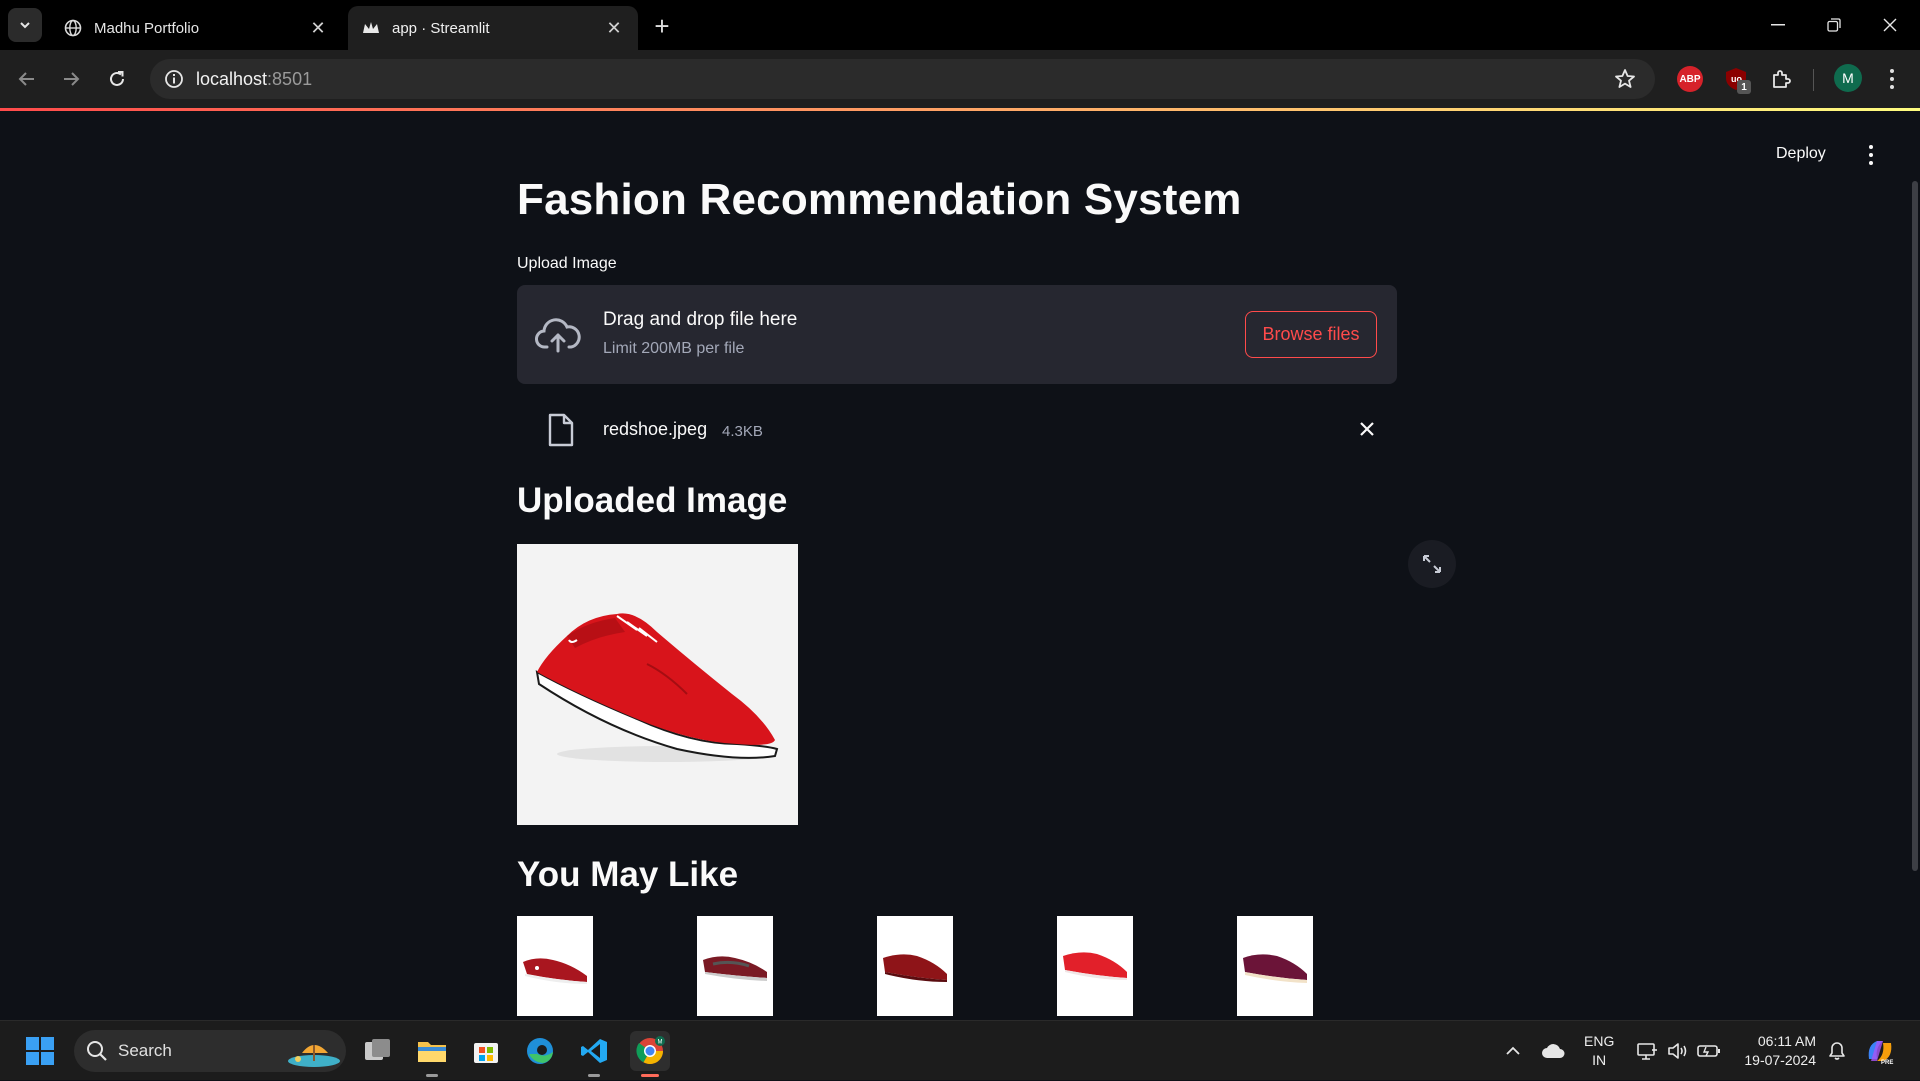 This screenshot has height=1081, width=1920. I want to click on uploaded-image, so click(657, 684).